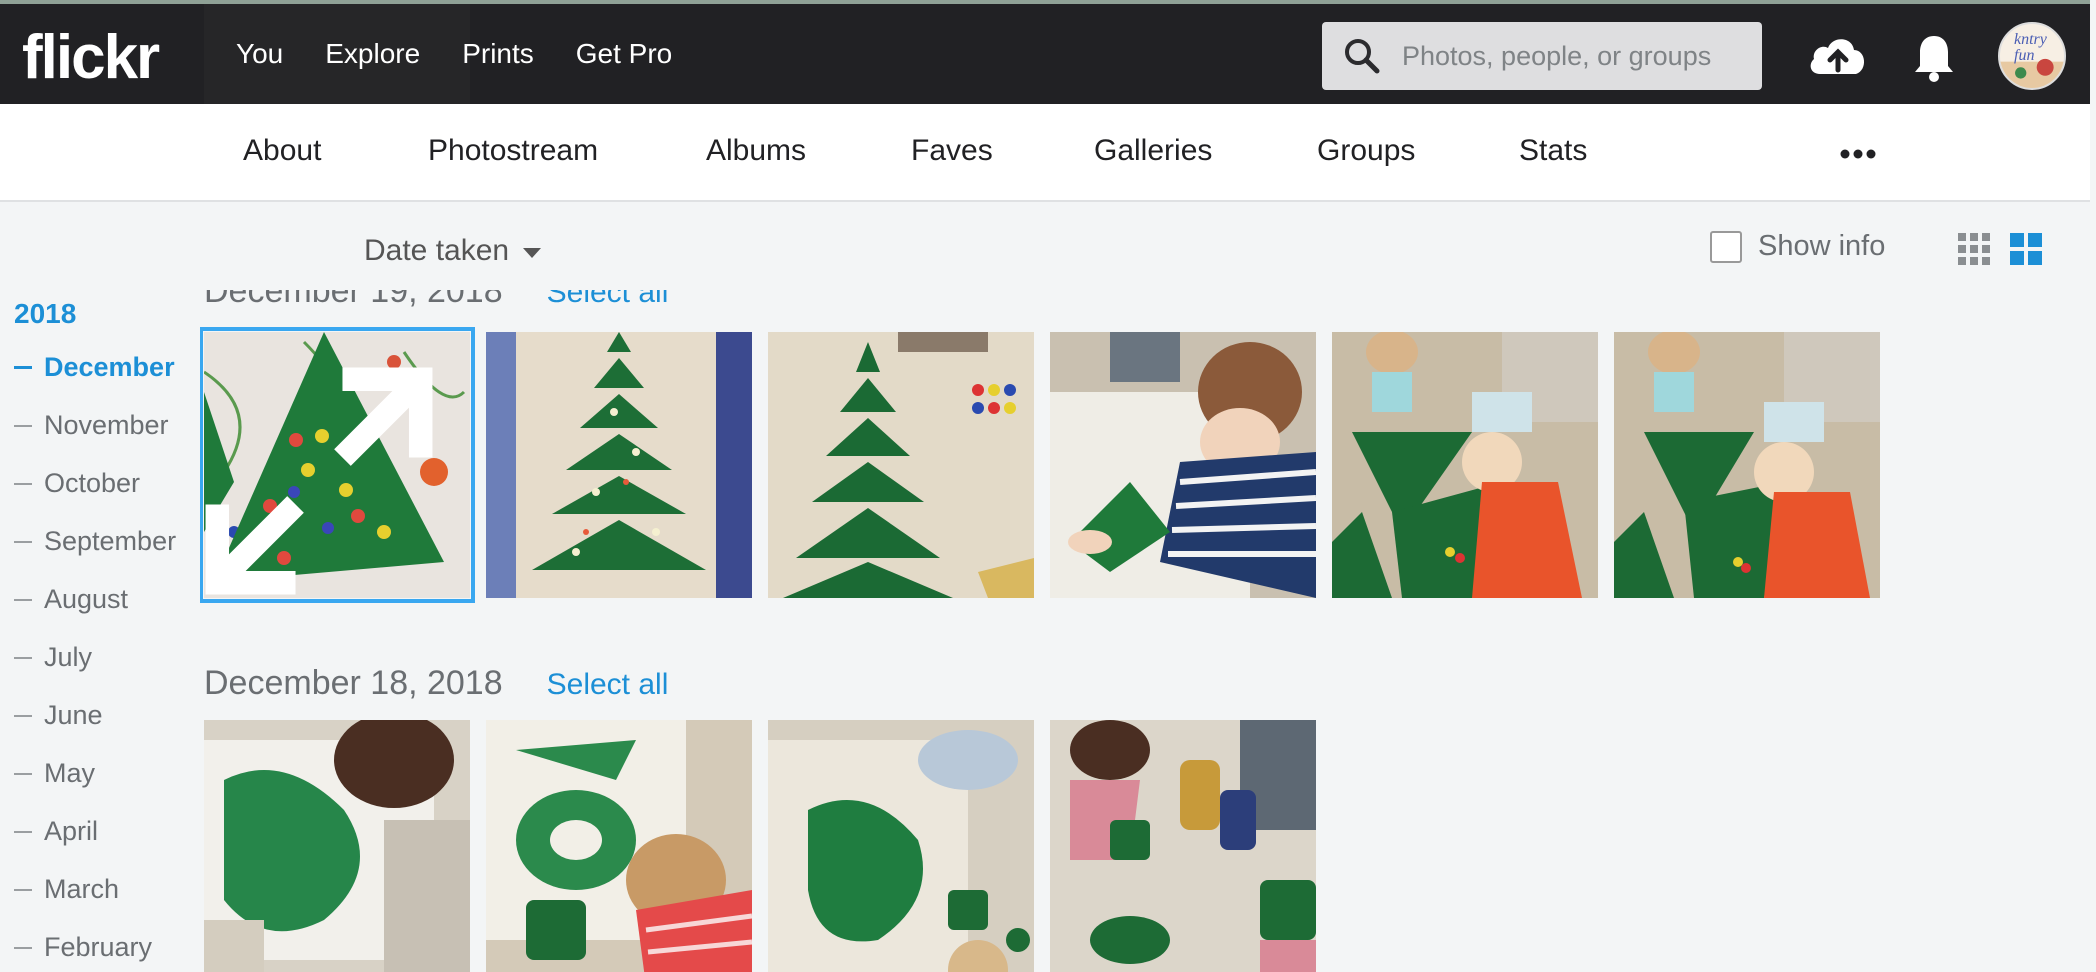 The height and width of the screenshot is (972, 2096). What do you see at coordinates (2026, 249) in the screenshot?
I see `large-grid-view-icon` at bounding box center [2026, 249].